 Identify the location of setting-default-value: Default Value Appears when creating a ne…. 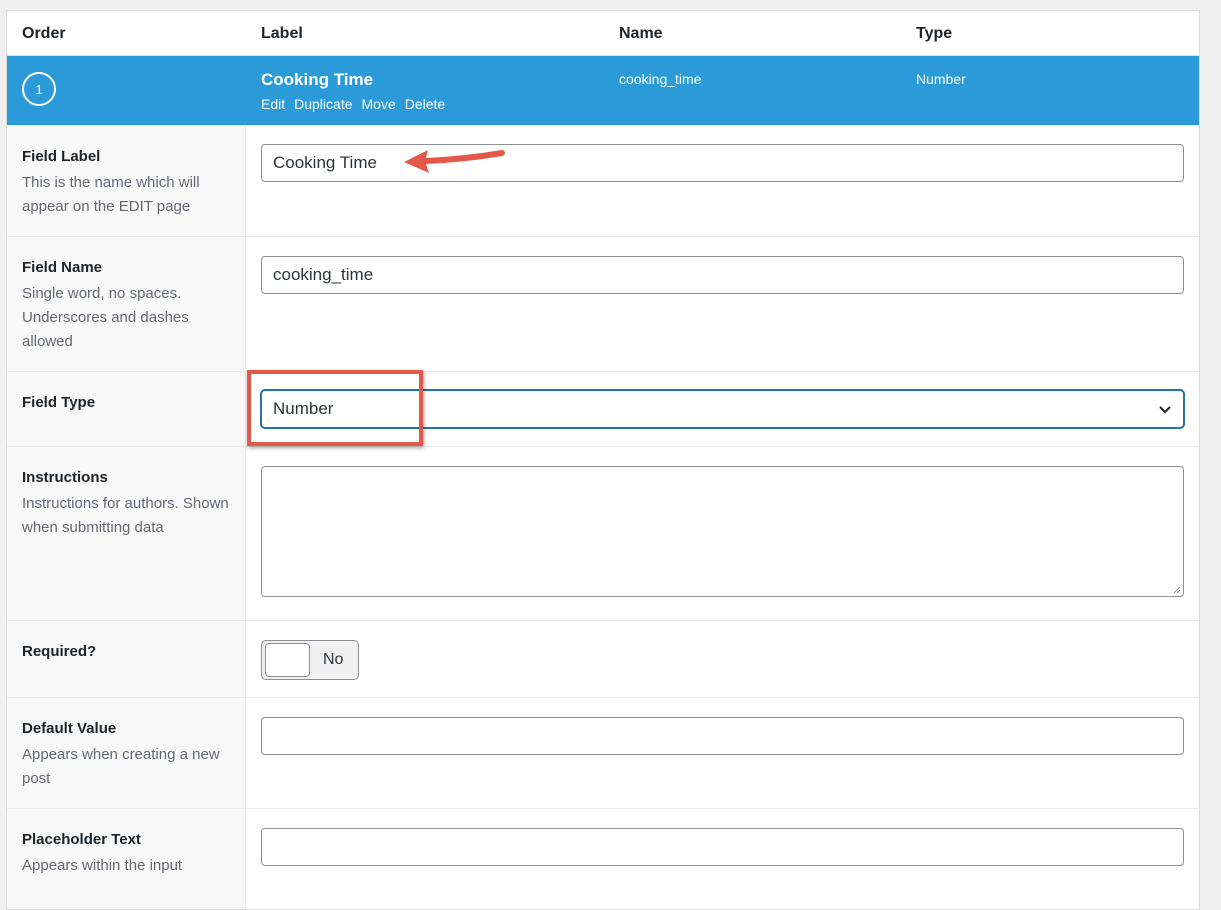
(603, 752).